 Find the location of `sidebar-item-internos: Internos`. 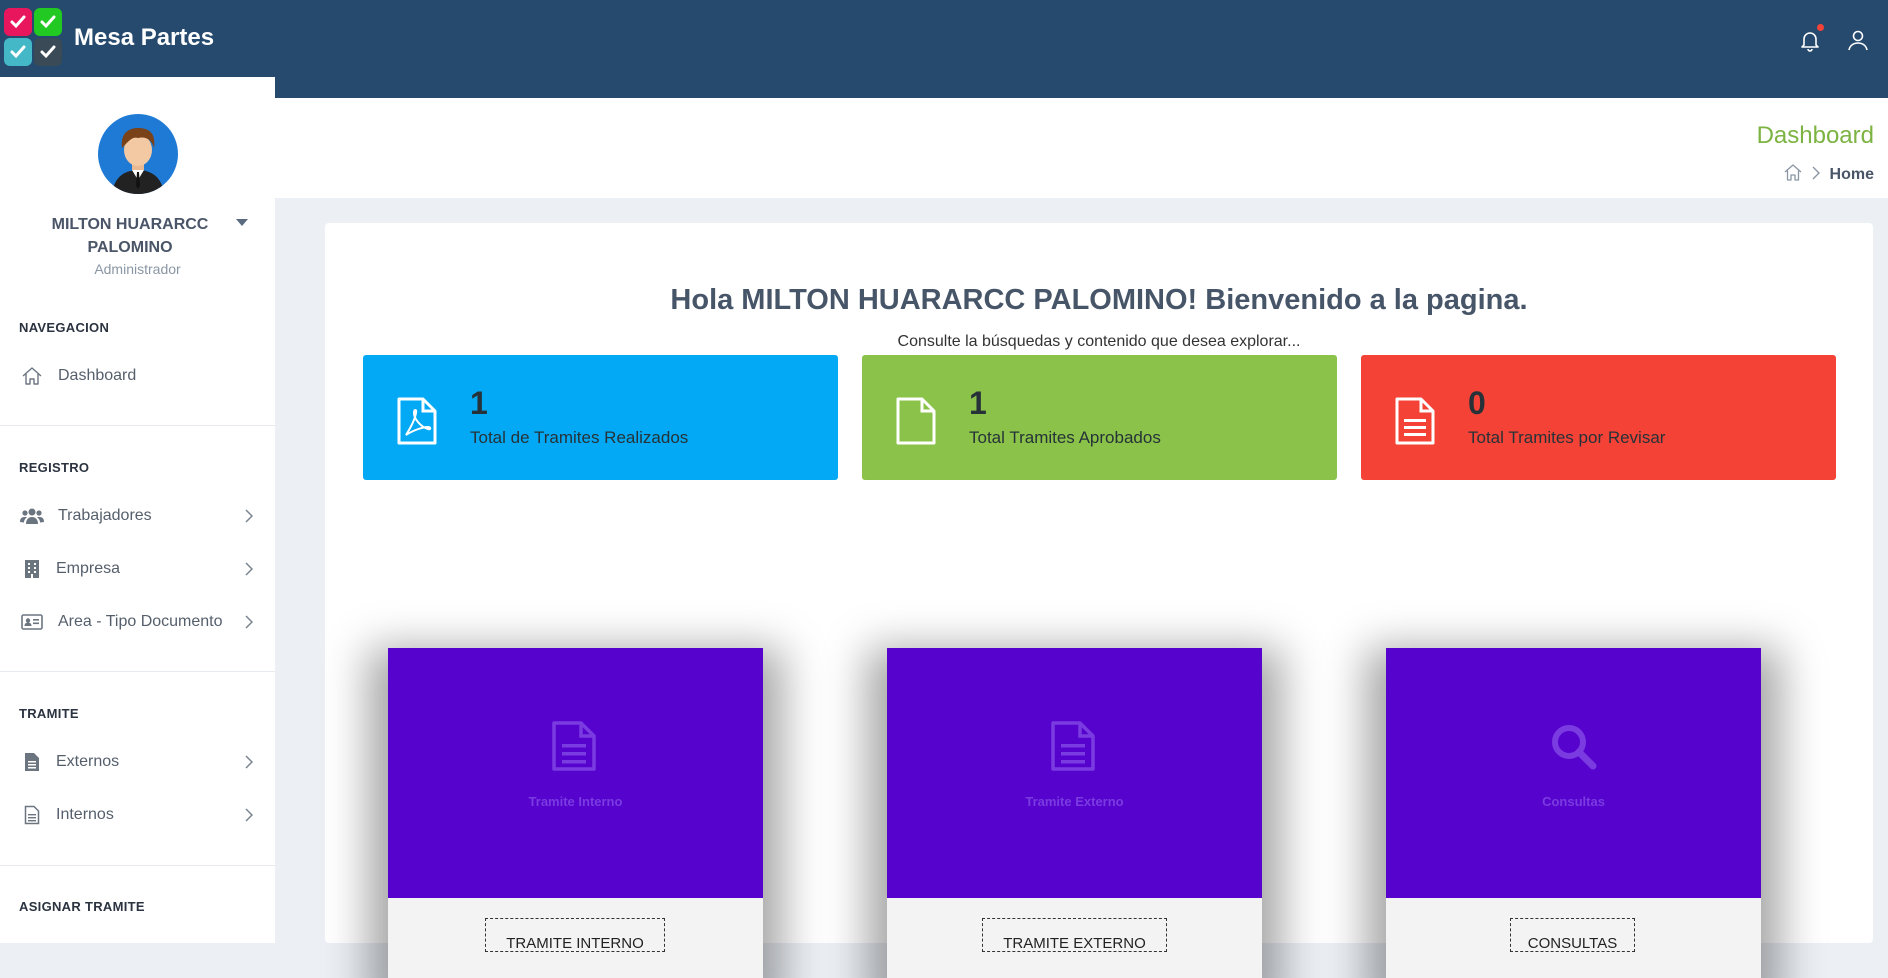

sidebar-item-internos: Internos is located at coordinates (137, 815).